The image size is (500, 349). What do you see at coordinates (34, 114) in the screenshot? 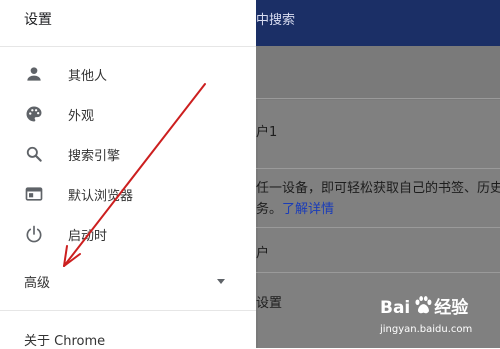
I see `palette-icon` at bounding box center [34, 114].